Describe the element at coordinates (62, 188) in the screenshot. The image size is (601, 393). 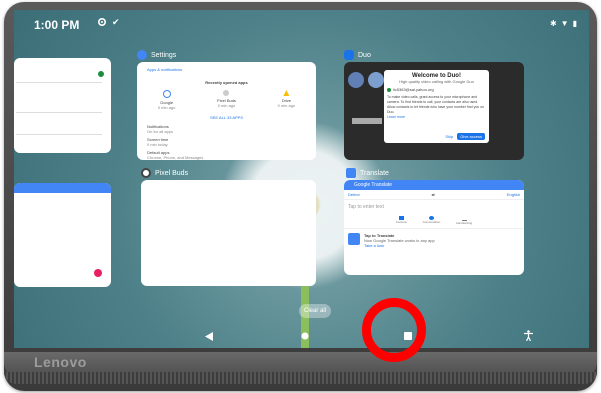
I see `app-bar` at that location.